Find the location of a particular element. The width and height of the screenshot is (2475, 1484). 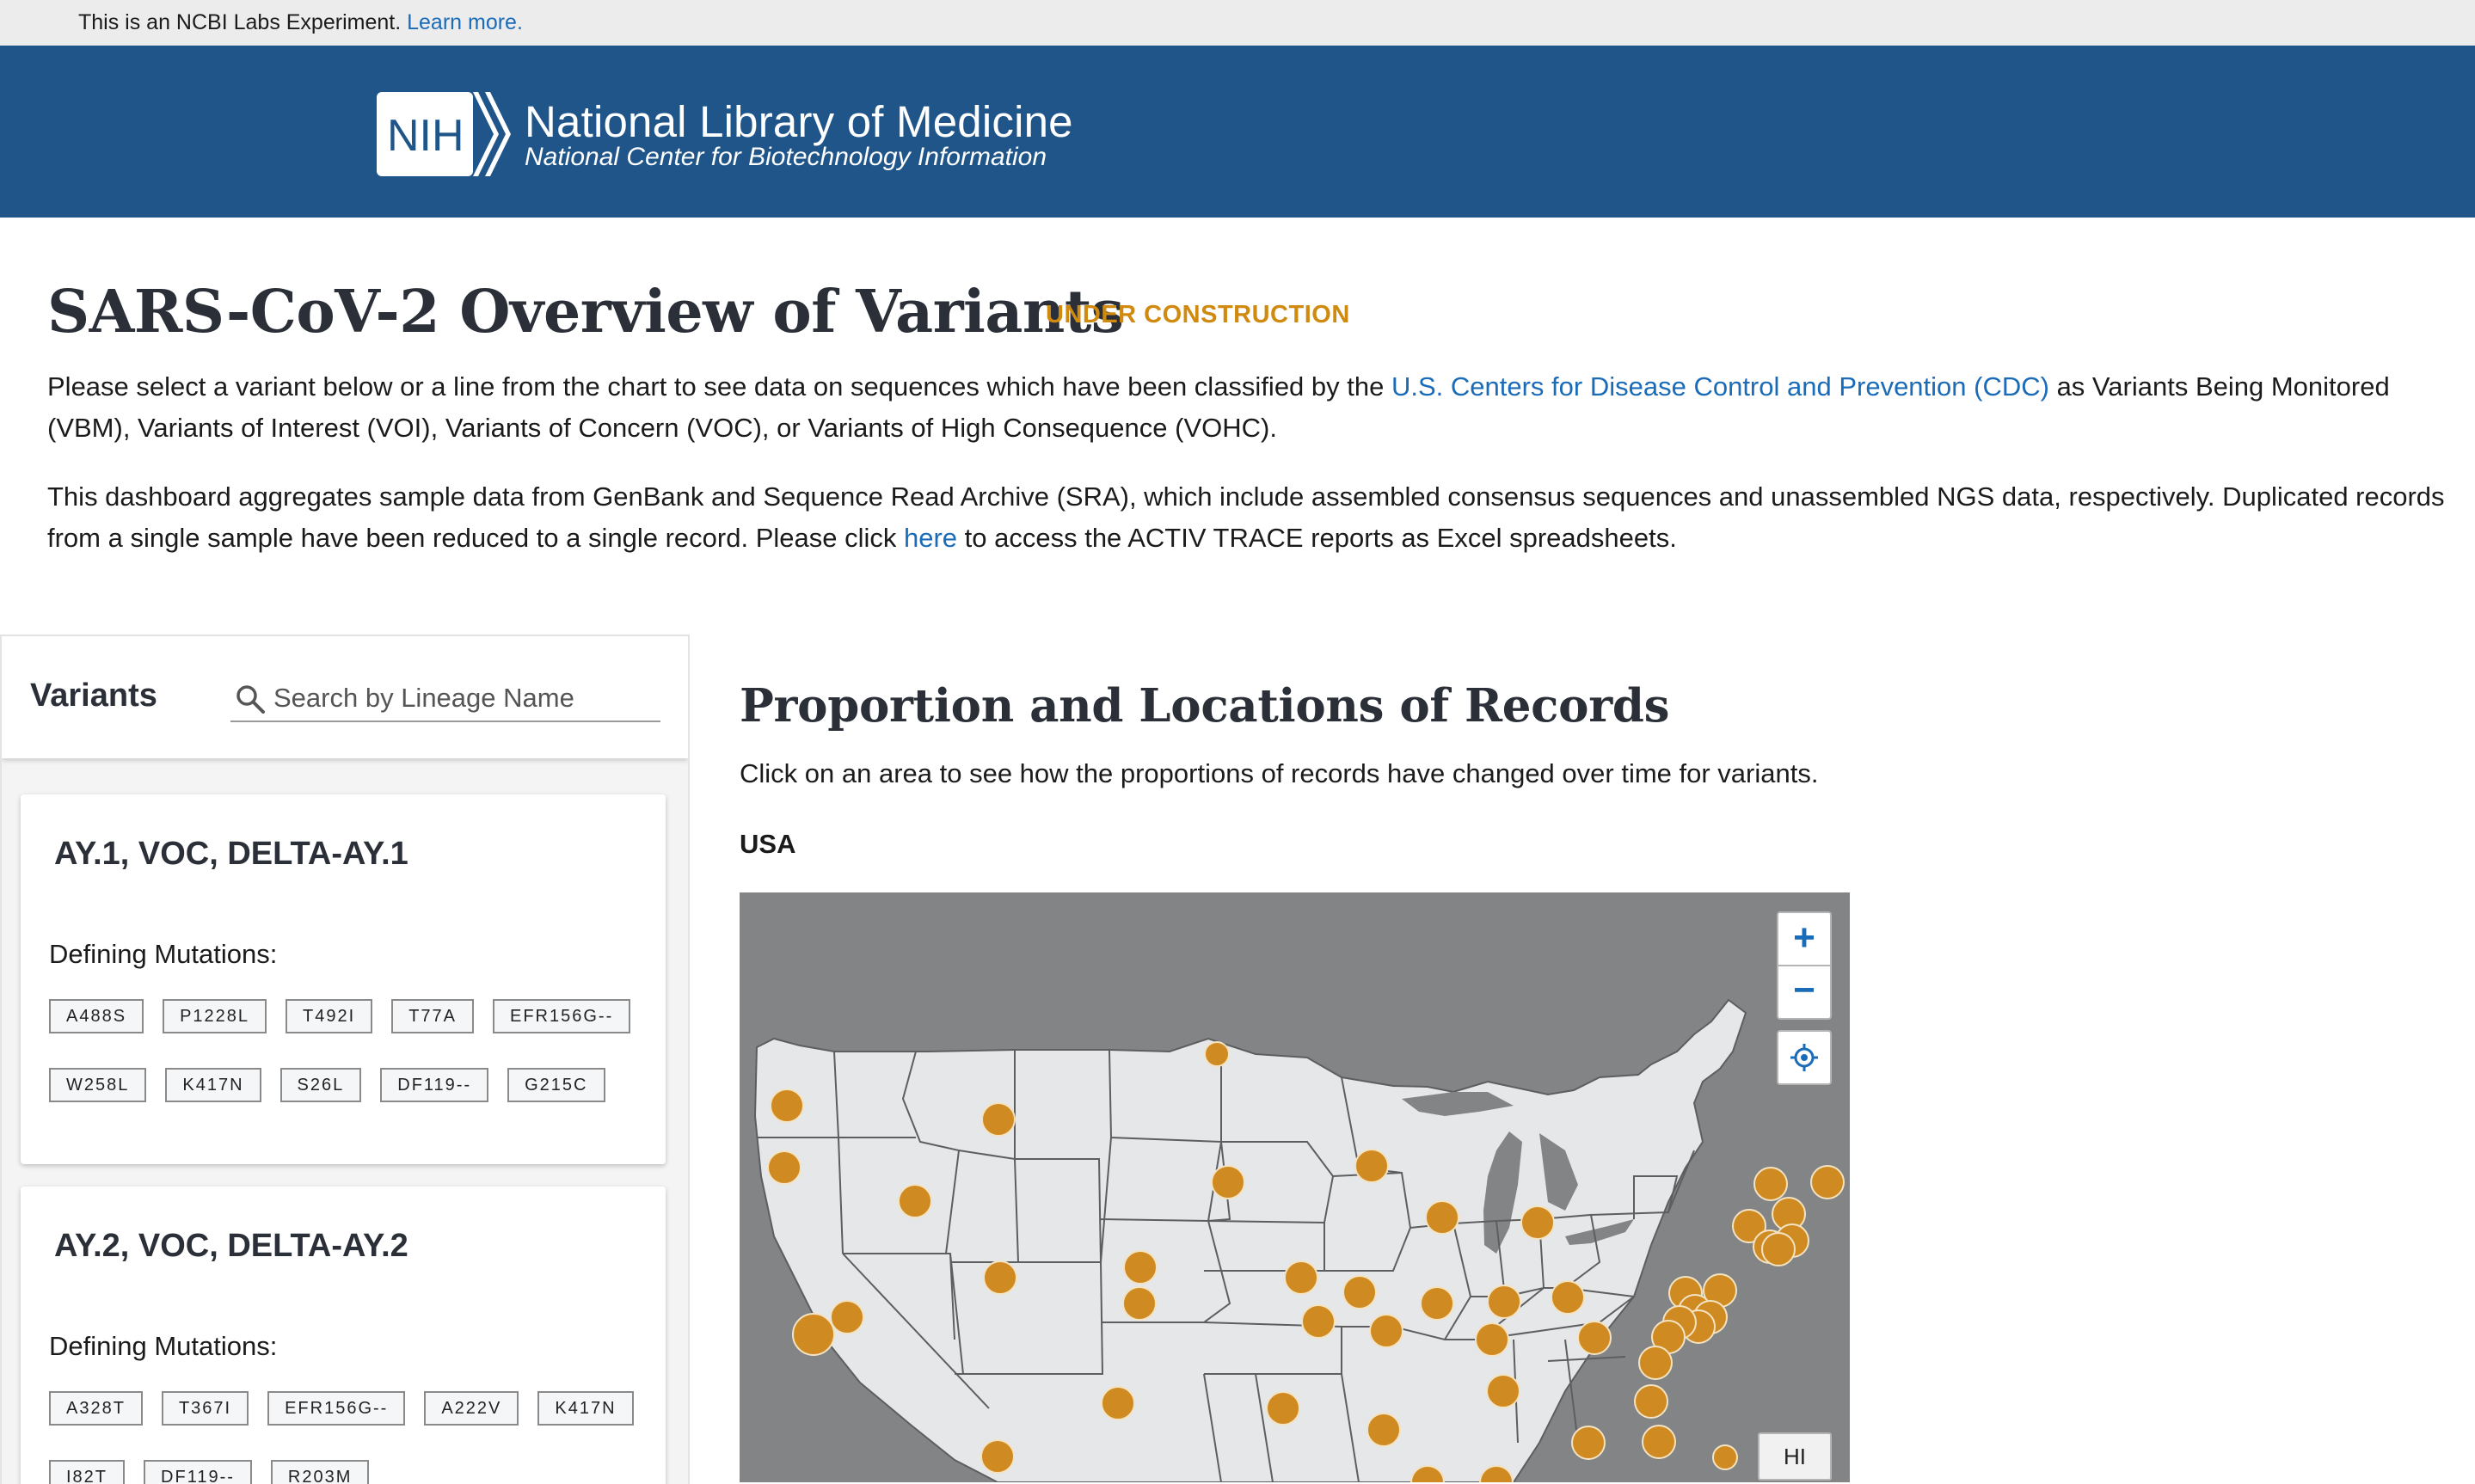

zoom-in-button: + is located at coordinates (1804, 939).